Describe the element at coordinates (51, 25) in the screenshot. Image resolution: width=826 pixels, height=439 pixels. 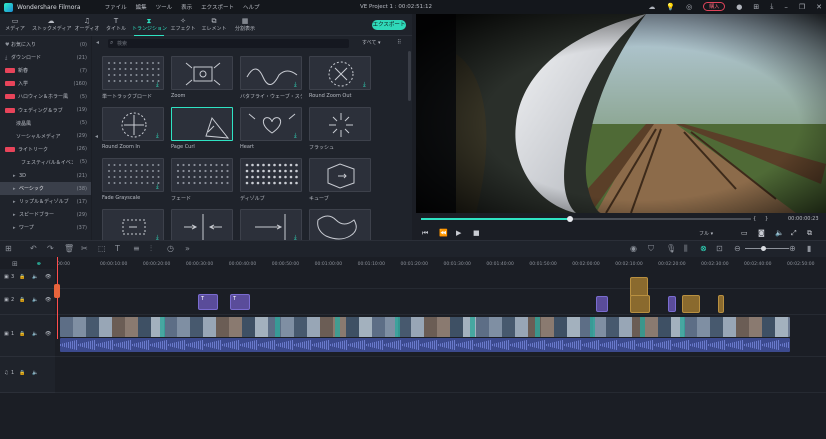
I see `tab-stock-media: ☁ ストックメディア` at that location.